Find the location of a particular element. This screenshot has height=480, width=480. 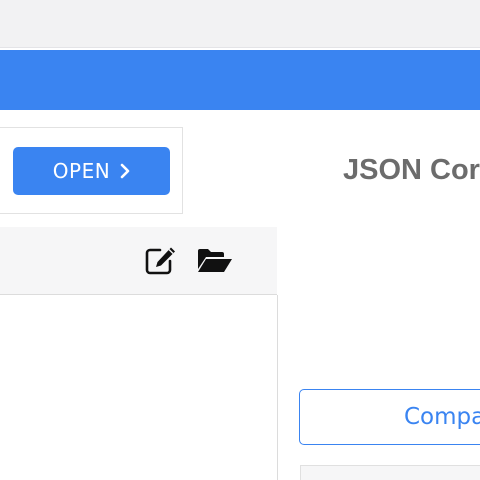

header-banner is located at coordinates (240, 80).